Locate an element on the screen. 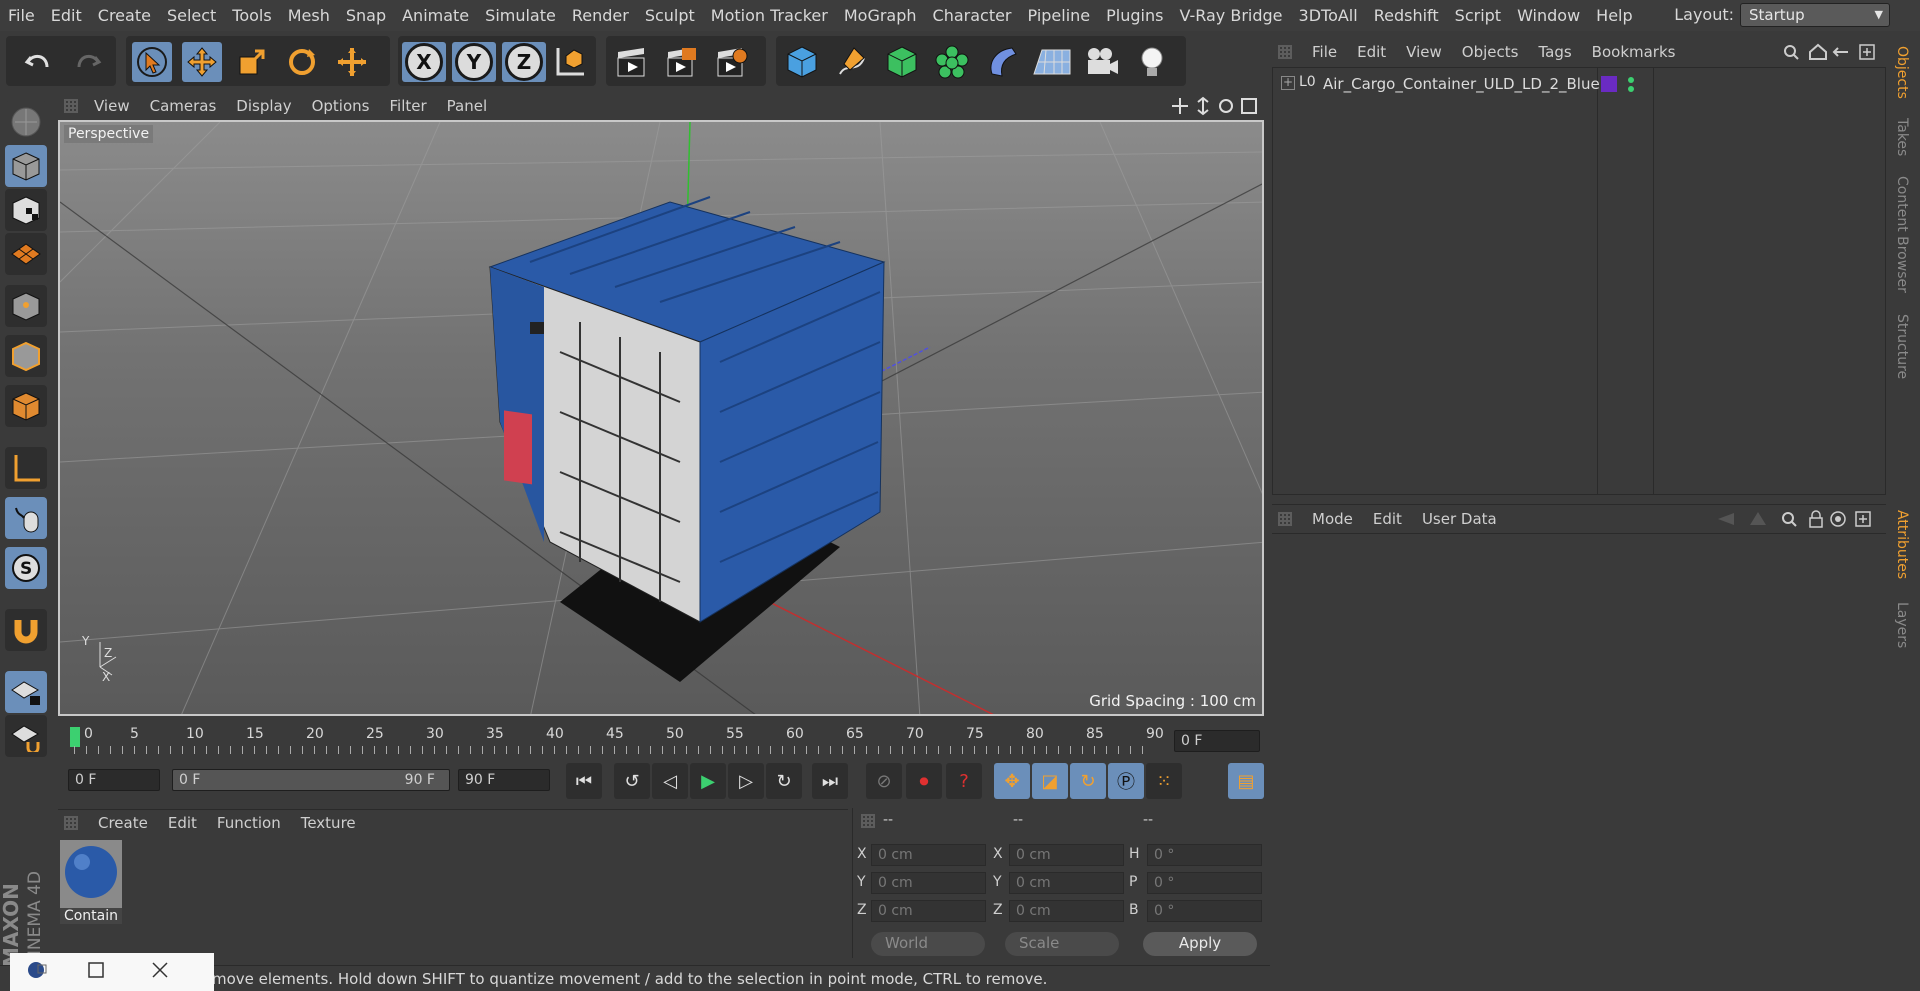 The width and height of the screenshot is (1920, 991). menu-pipeline: Pipeline is located at coordinates (1059, 15).